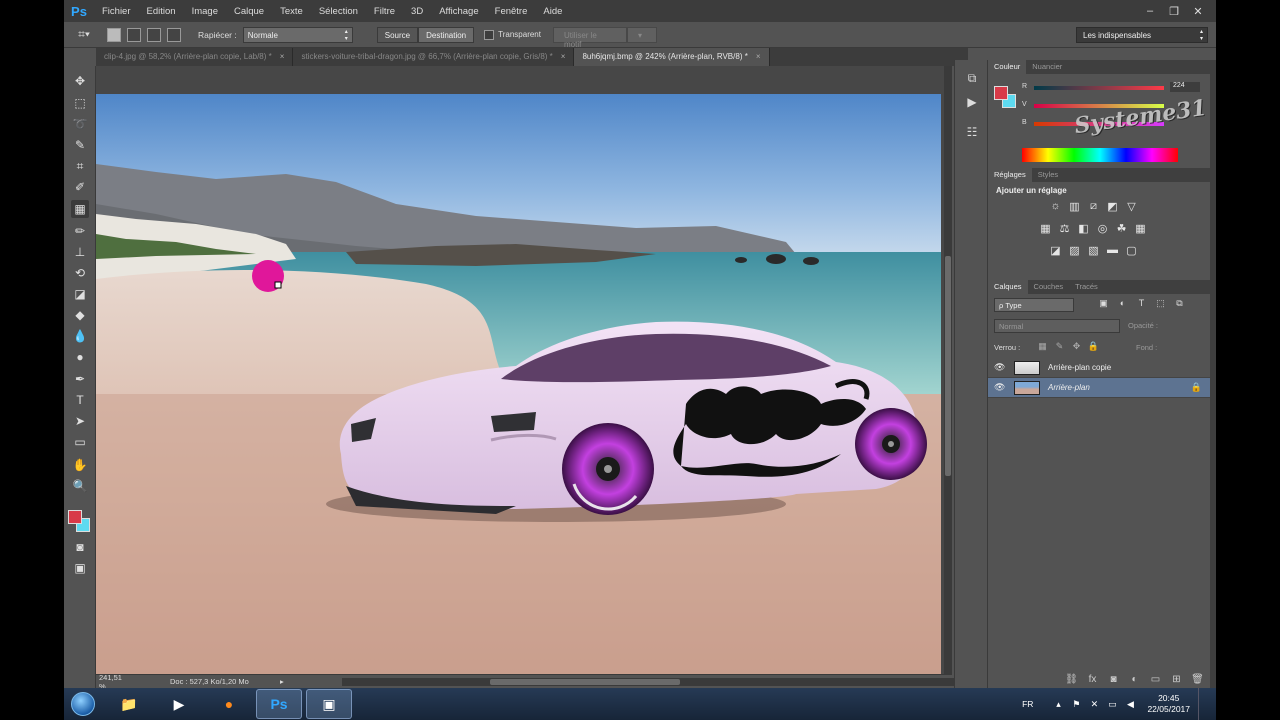  Describe the element at coordinates (1069, 387) in the screenshot. I see `layer-name: Arrière-plan` at that location.